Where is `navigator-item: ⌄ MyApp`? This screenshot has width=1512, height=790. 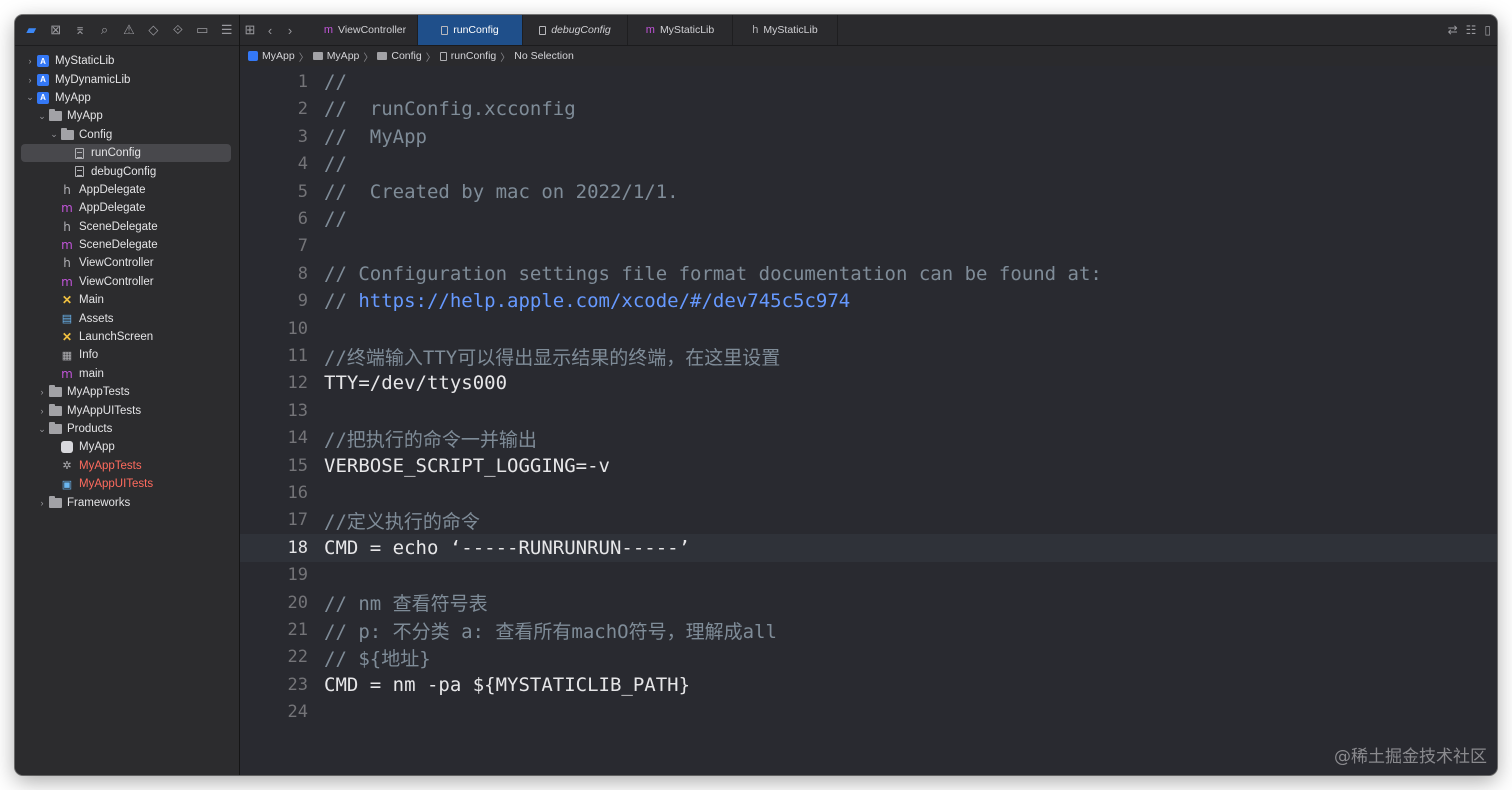 navigator-item: ⌄ MyApp is located at coordinates (127, 116).